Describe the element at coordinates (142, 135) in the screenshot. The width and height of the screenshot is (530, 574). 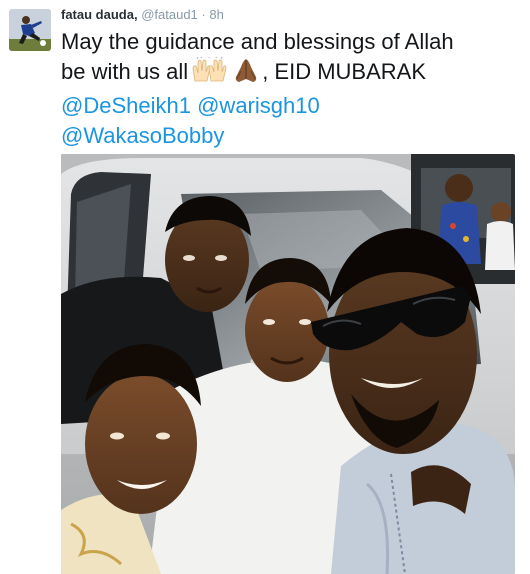
I see `mention-wakasobobby: @WakasoBobby` at that location.